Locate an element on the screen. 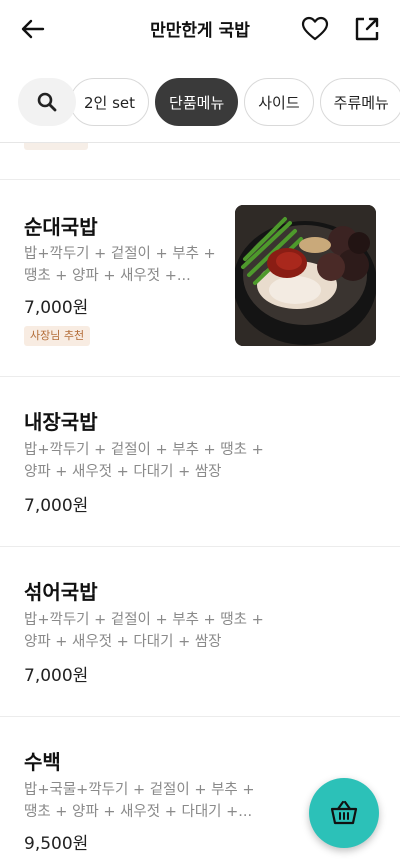  menu-item-name: 섞어국밥 is located at coordinates (61, 592).